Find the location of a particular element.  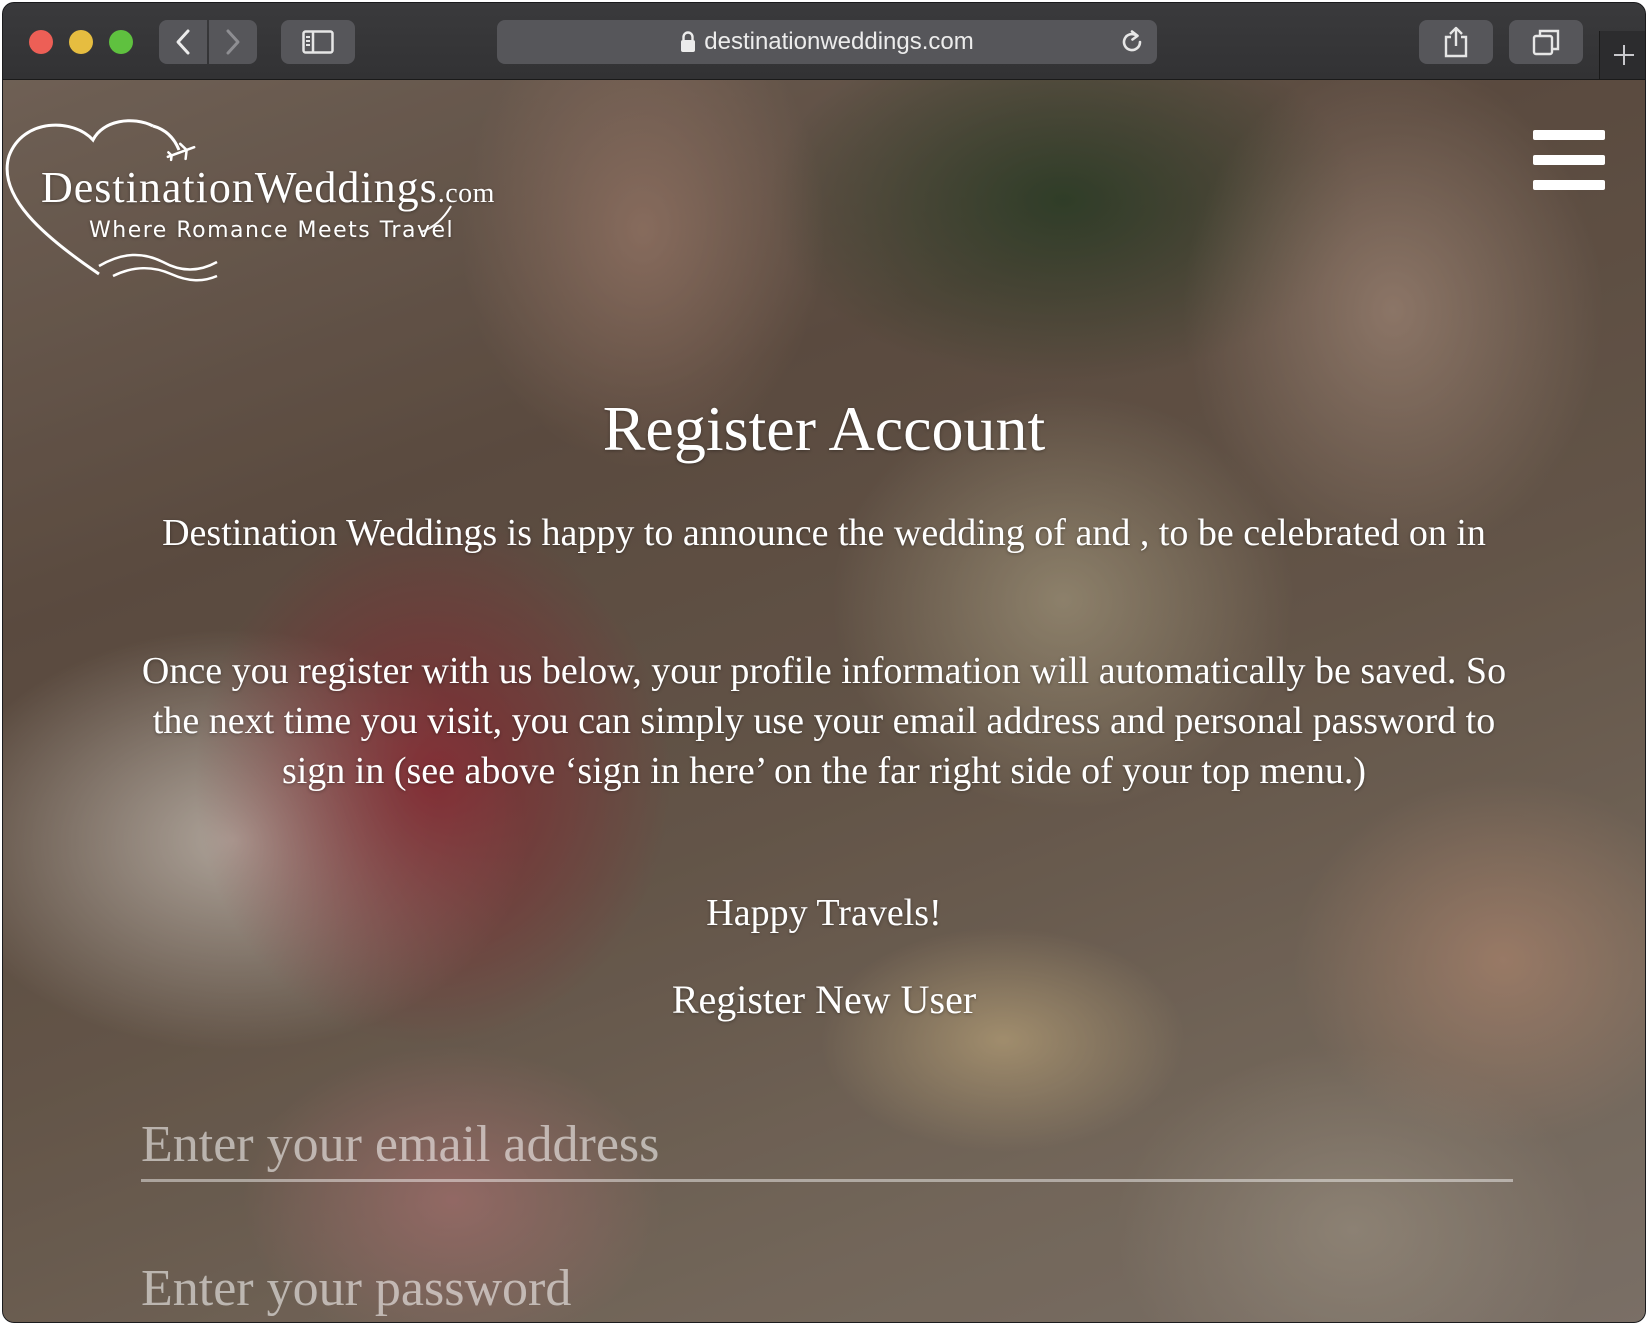

tabs-overview-icon is located at coordinates (1546, 42).